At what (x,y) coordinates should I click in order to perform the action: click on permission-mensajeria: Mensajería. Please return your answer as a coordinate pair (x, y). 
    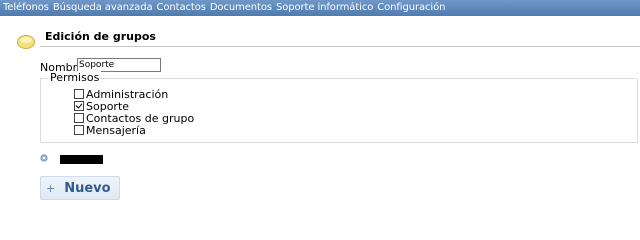
    Looking at the image, I should click on (110, 130).